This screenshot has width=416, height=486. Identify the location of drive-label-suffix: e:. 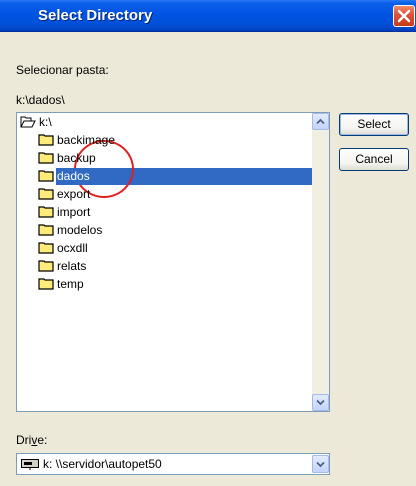
(42, 440).